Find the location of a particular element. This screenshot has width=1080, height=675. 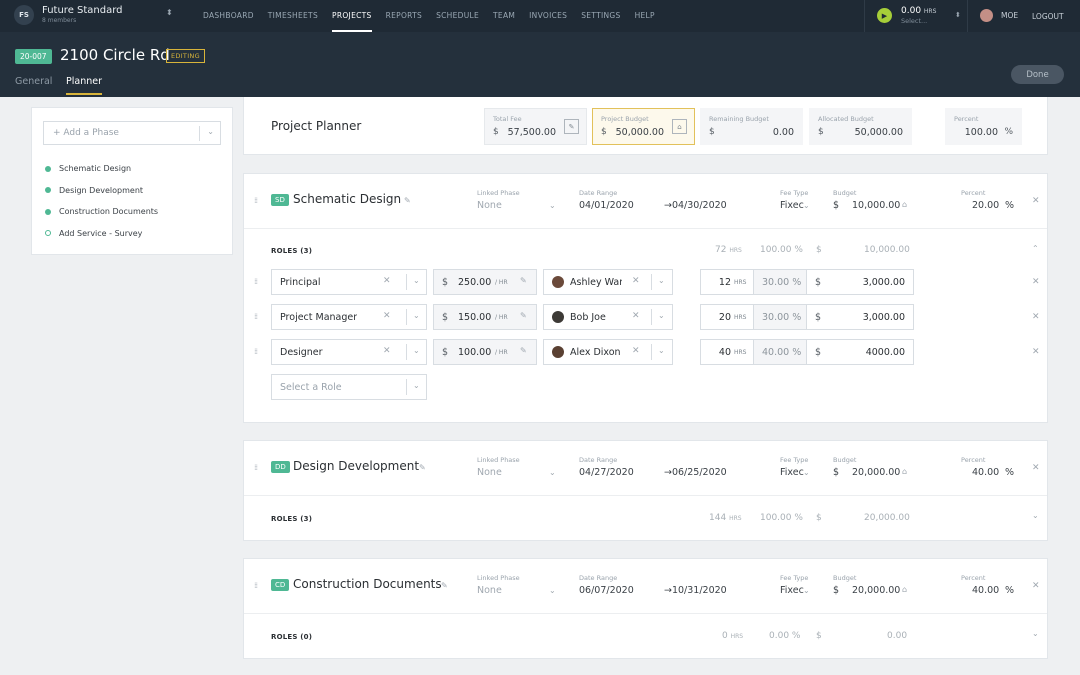

add-phase-select: + Add a Phase ⌄ is located at coordinates (132, 133).